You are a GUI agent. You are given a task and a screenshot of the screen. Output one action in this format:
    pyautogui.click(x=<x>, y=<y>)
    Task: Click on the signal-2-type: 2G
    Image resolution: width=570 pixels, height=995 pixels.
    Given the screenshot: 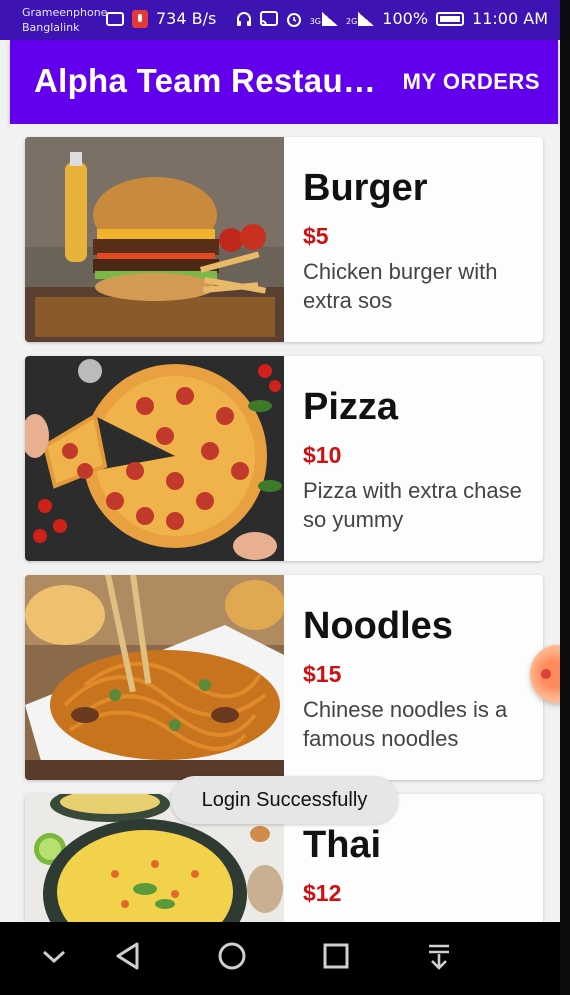 What is the action you would take?
    pyautogui.click(x=352, y=21)
    